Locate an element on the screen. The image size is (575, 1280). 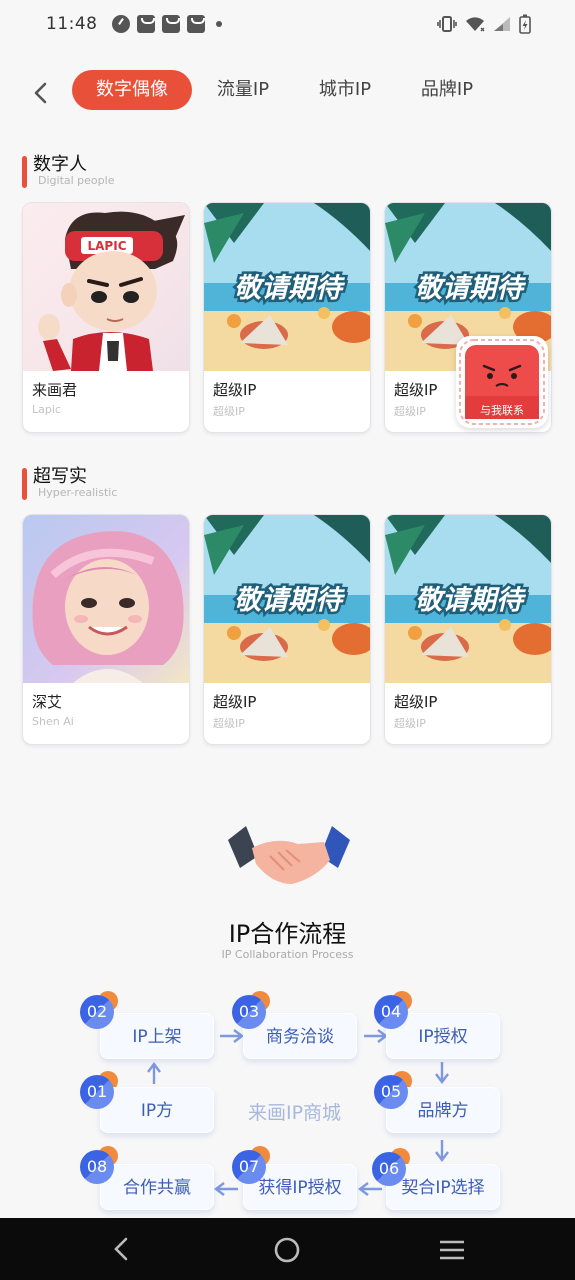
section-title: 数字人 is located at coordinates (60, 164).